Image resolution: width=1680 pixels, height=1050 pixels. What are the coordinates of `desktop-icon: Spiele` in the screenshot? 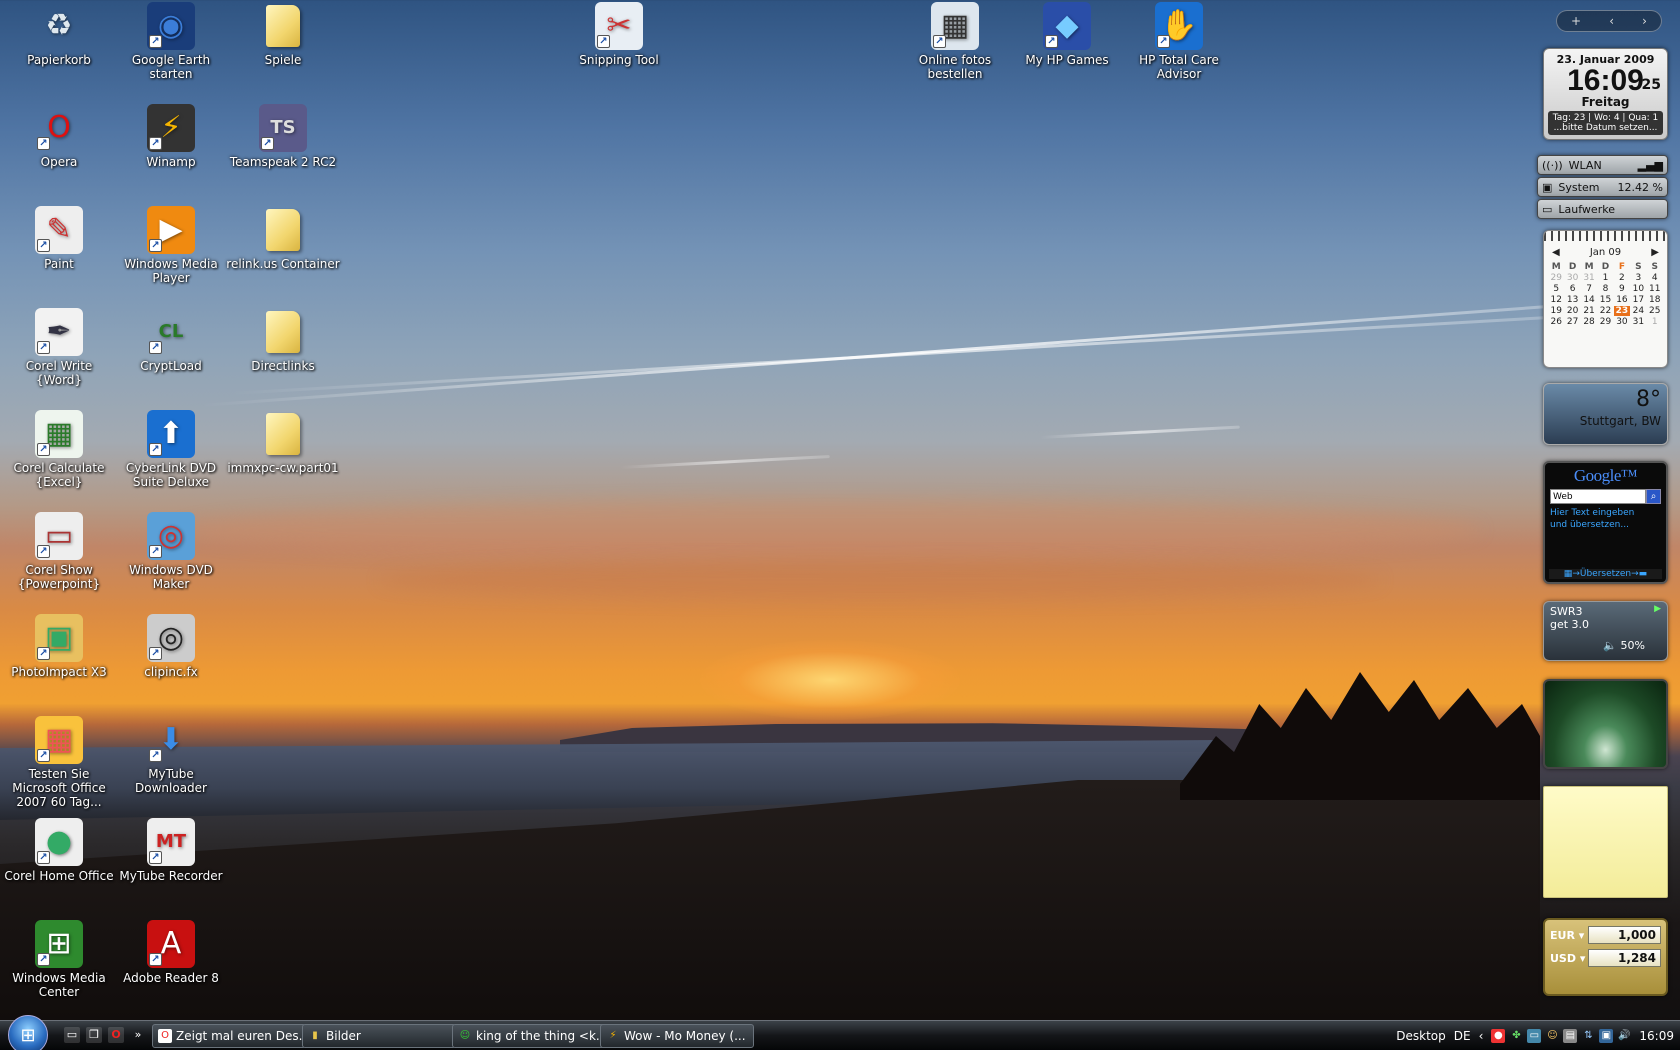 It's located at (283, 34).